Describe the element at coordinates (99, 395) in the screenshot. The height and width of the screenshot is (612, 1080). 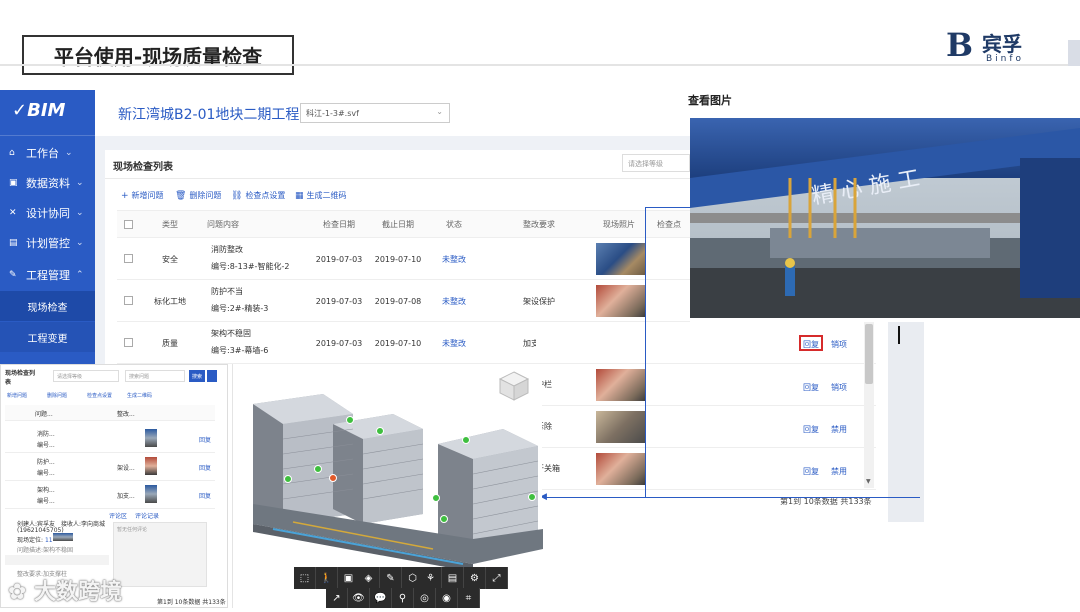
I see `mini-checkpoint-settings: 检查点设置` at that location.